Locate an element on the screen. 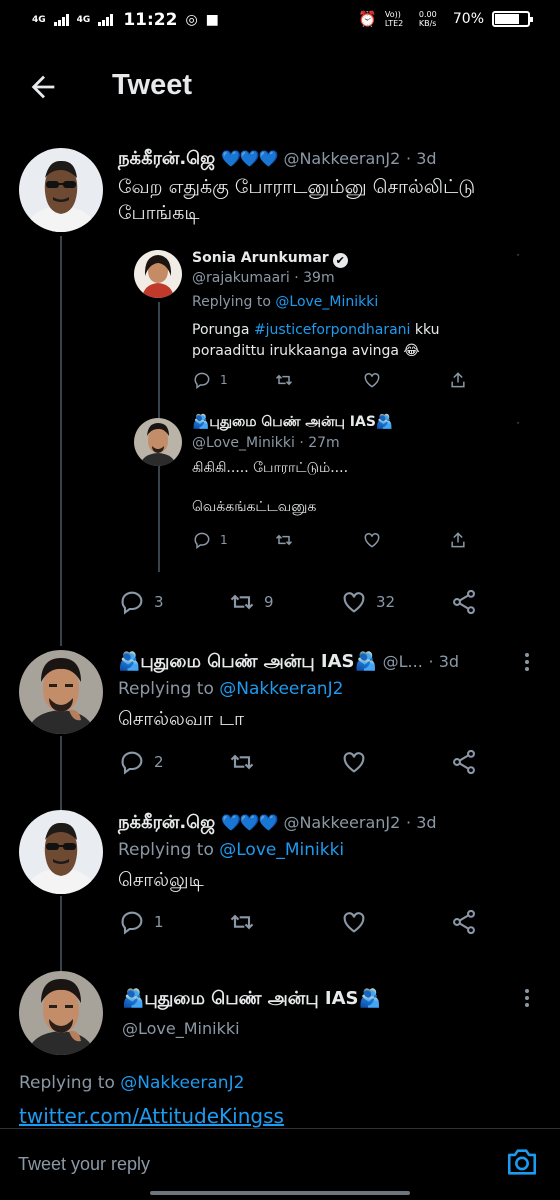 This screenshot has width=560, height=1200. network-label-1: 4G is located at coordinates (39, 19).